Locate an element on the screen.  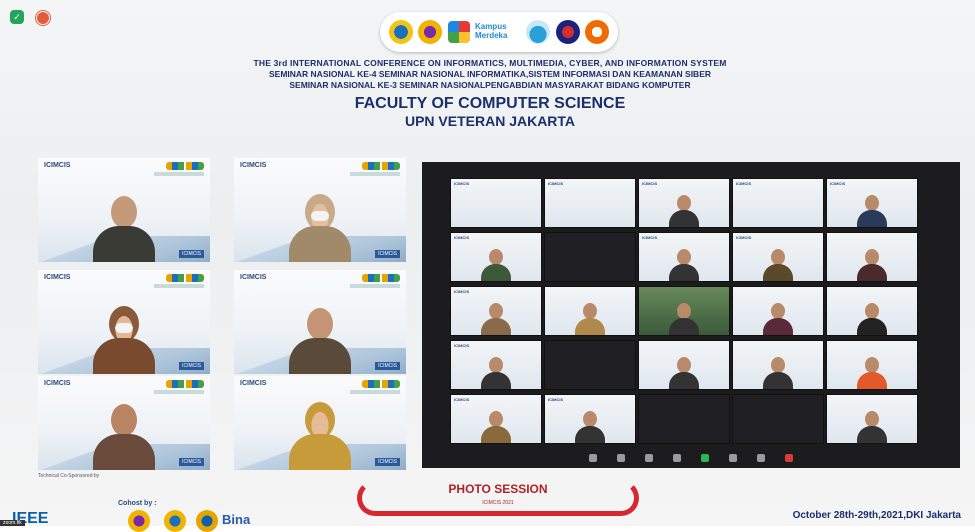
participants-icon is located at coordinates (649, 458).